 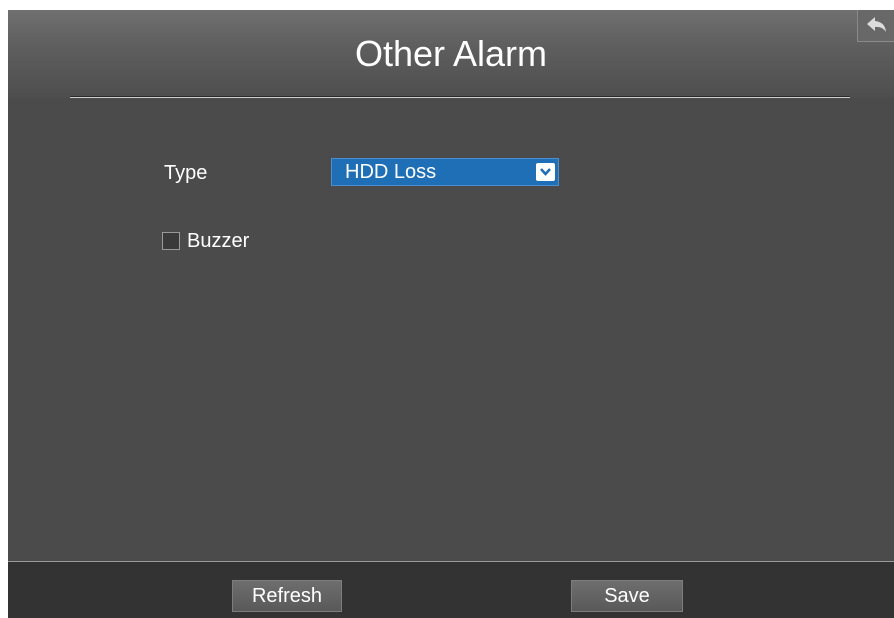 I want to click on header-divider, so click(x=460, y=97).